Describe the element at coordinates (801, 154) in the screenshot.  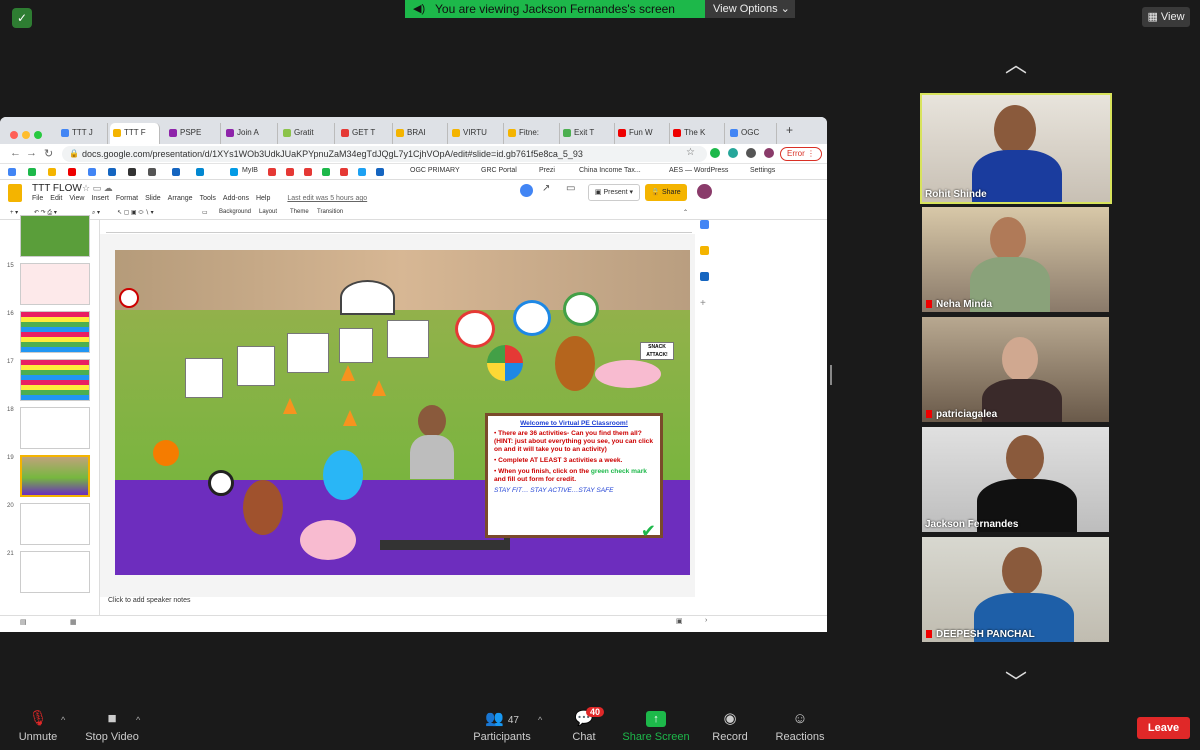
I see `error-button: Error ⋮` at that location.